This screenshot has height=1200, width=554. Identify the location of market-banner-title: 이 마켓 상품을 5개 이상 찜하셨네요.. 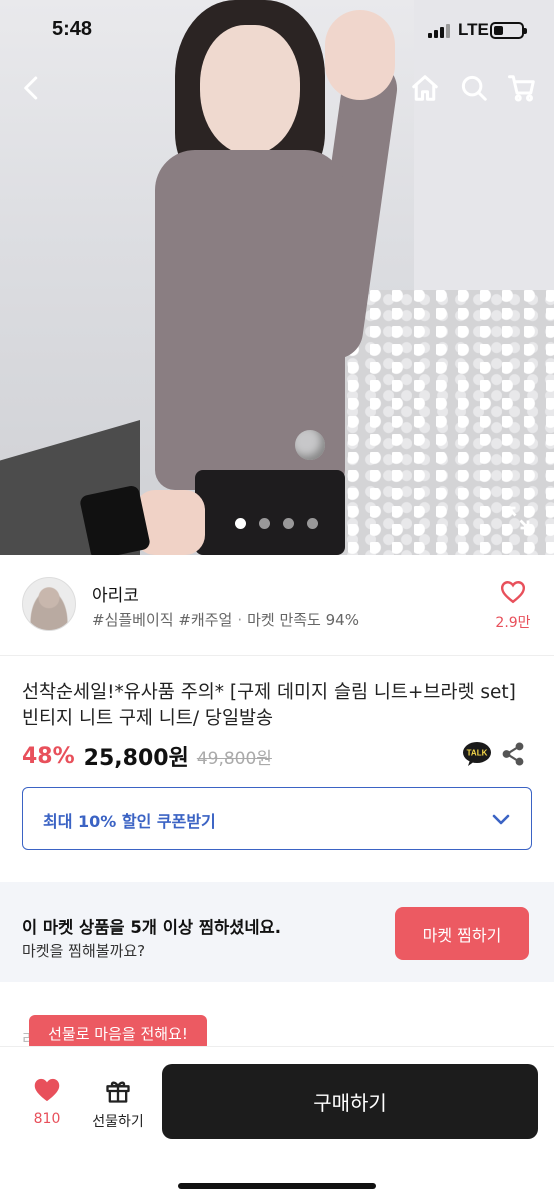
(151, 927).